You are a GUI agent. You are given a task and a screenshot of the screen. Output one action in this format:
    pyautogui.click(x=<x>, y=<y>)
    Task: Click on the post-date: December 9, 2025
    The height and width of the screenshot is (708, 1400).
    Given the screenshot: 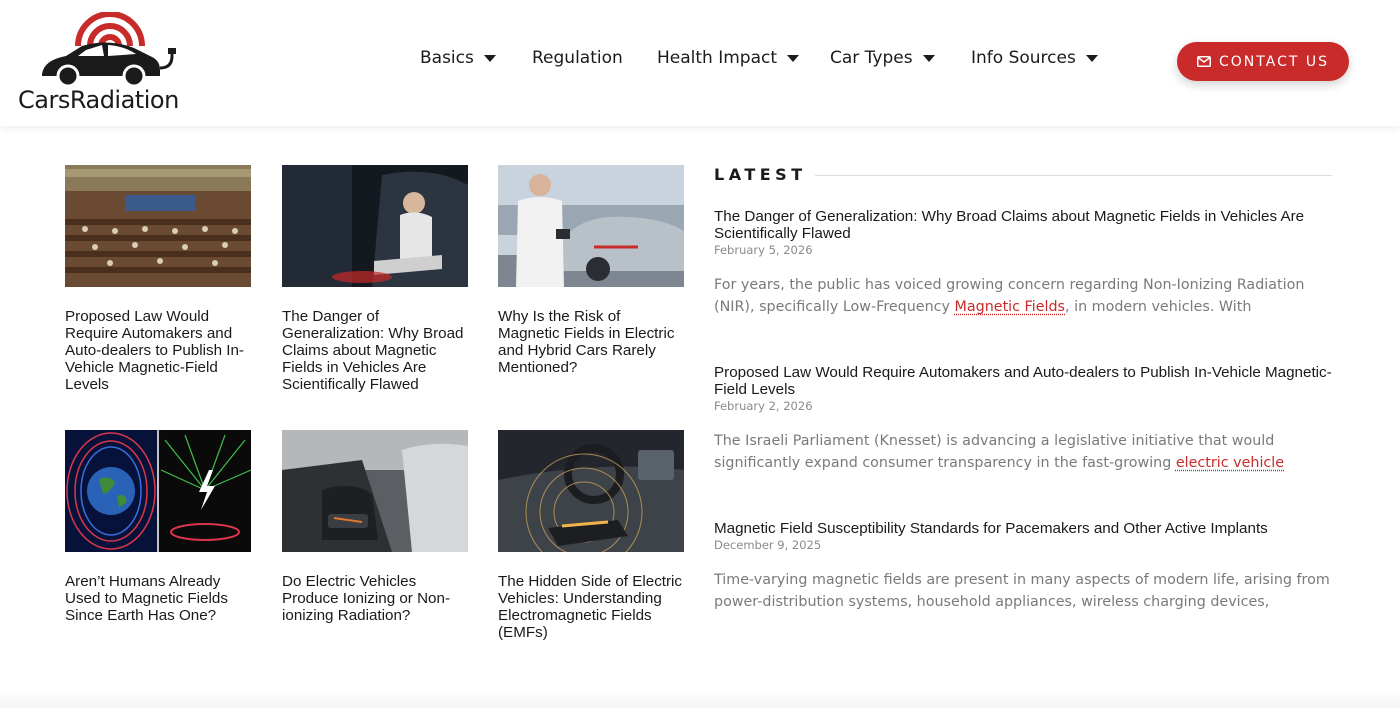 What is the action you would take?
    pyautogui.click(x=768, y=545)
    